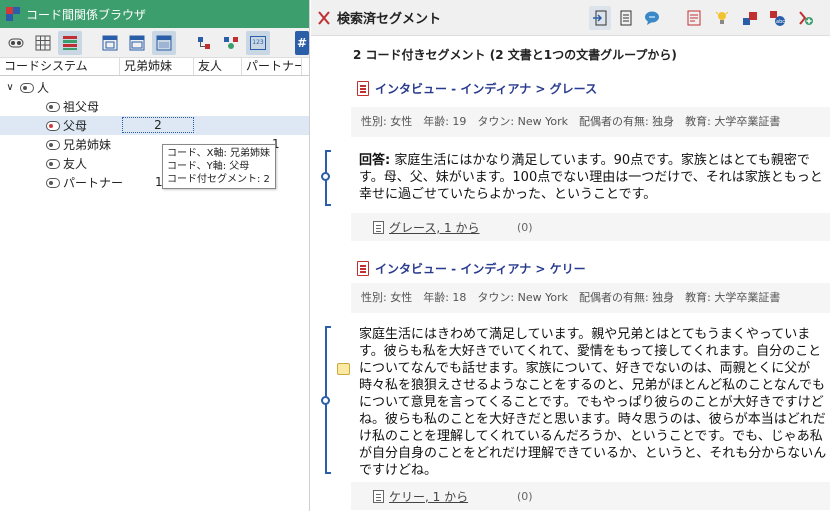 This screenshot has height=511, width=830. What do you see at coordinates (515, 55) in the screenshot?
I see `results-summary: 2 コード付きセグメント (2 文書と1つの文書グループから)` at bounding box center [515, 55].